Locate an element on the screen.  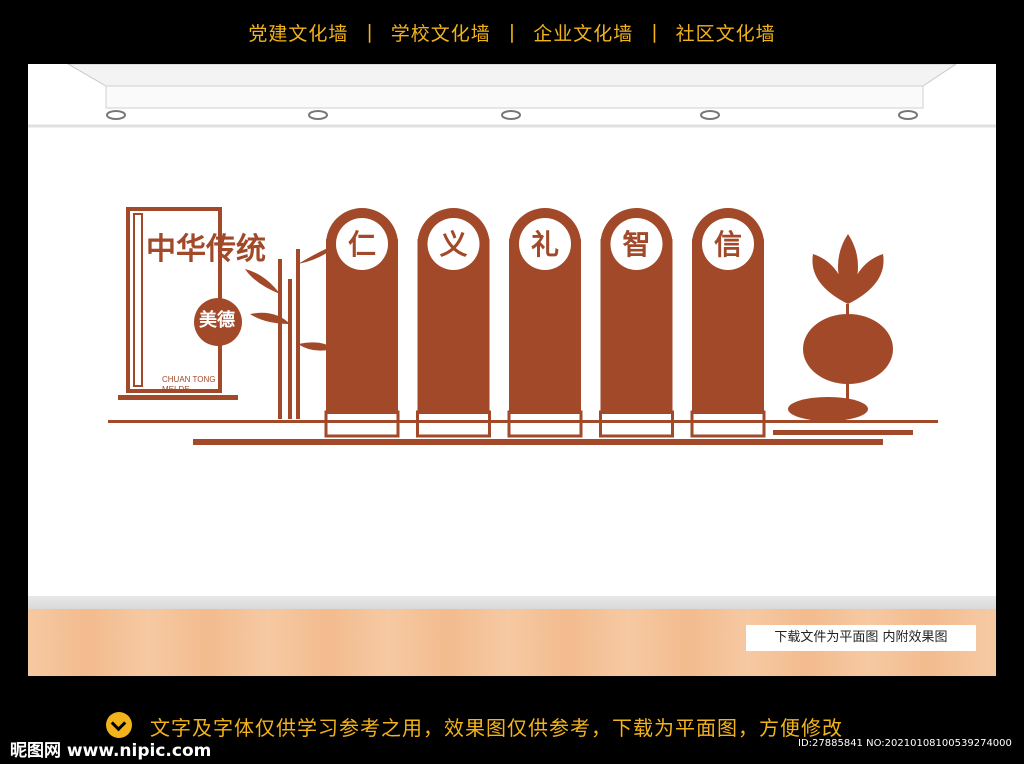
nav-item-enterprise: 企业文化墙 is located at coordinates (583, 32).